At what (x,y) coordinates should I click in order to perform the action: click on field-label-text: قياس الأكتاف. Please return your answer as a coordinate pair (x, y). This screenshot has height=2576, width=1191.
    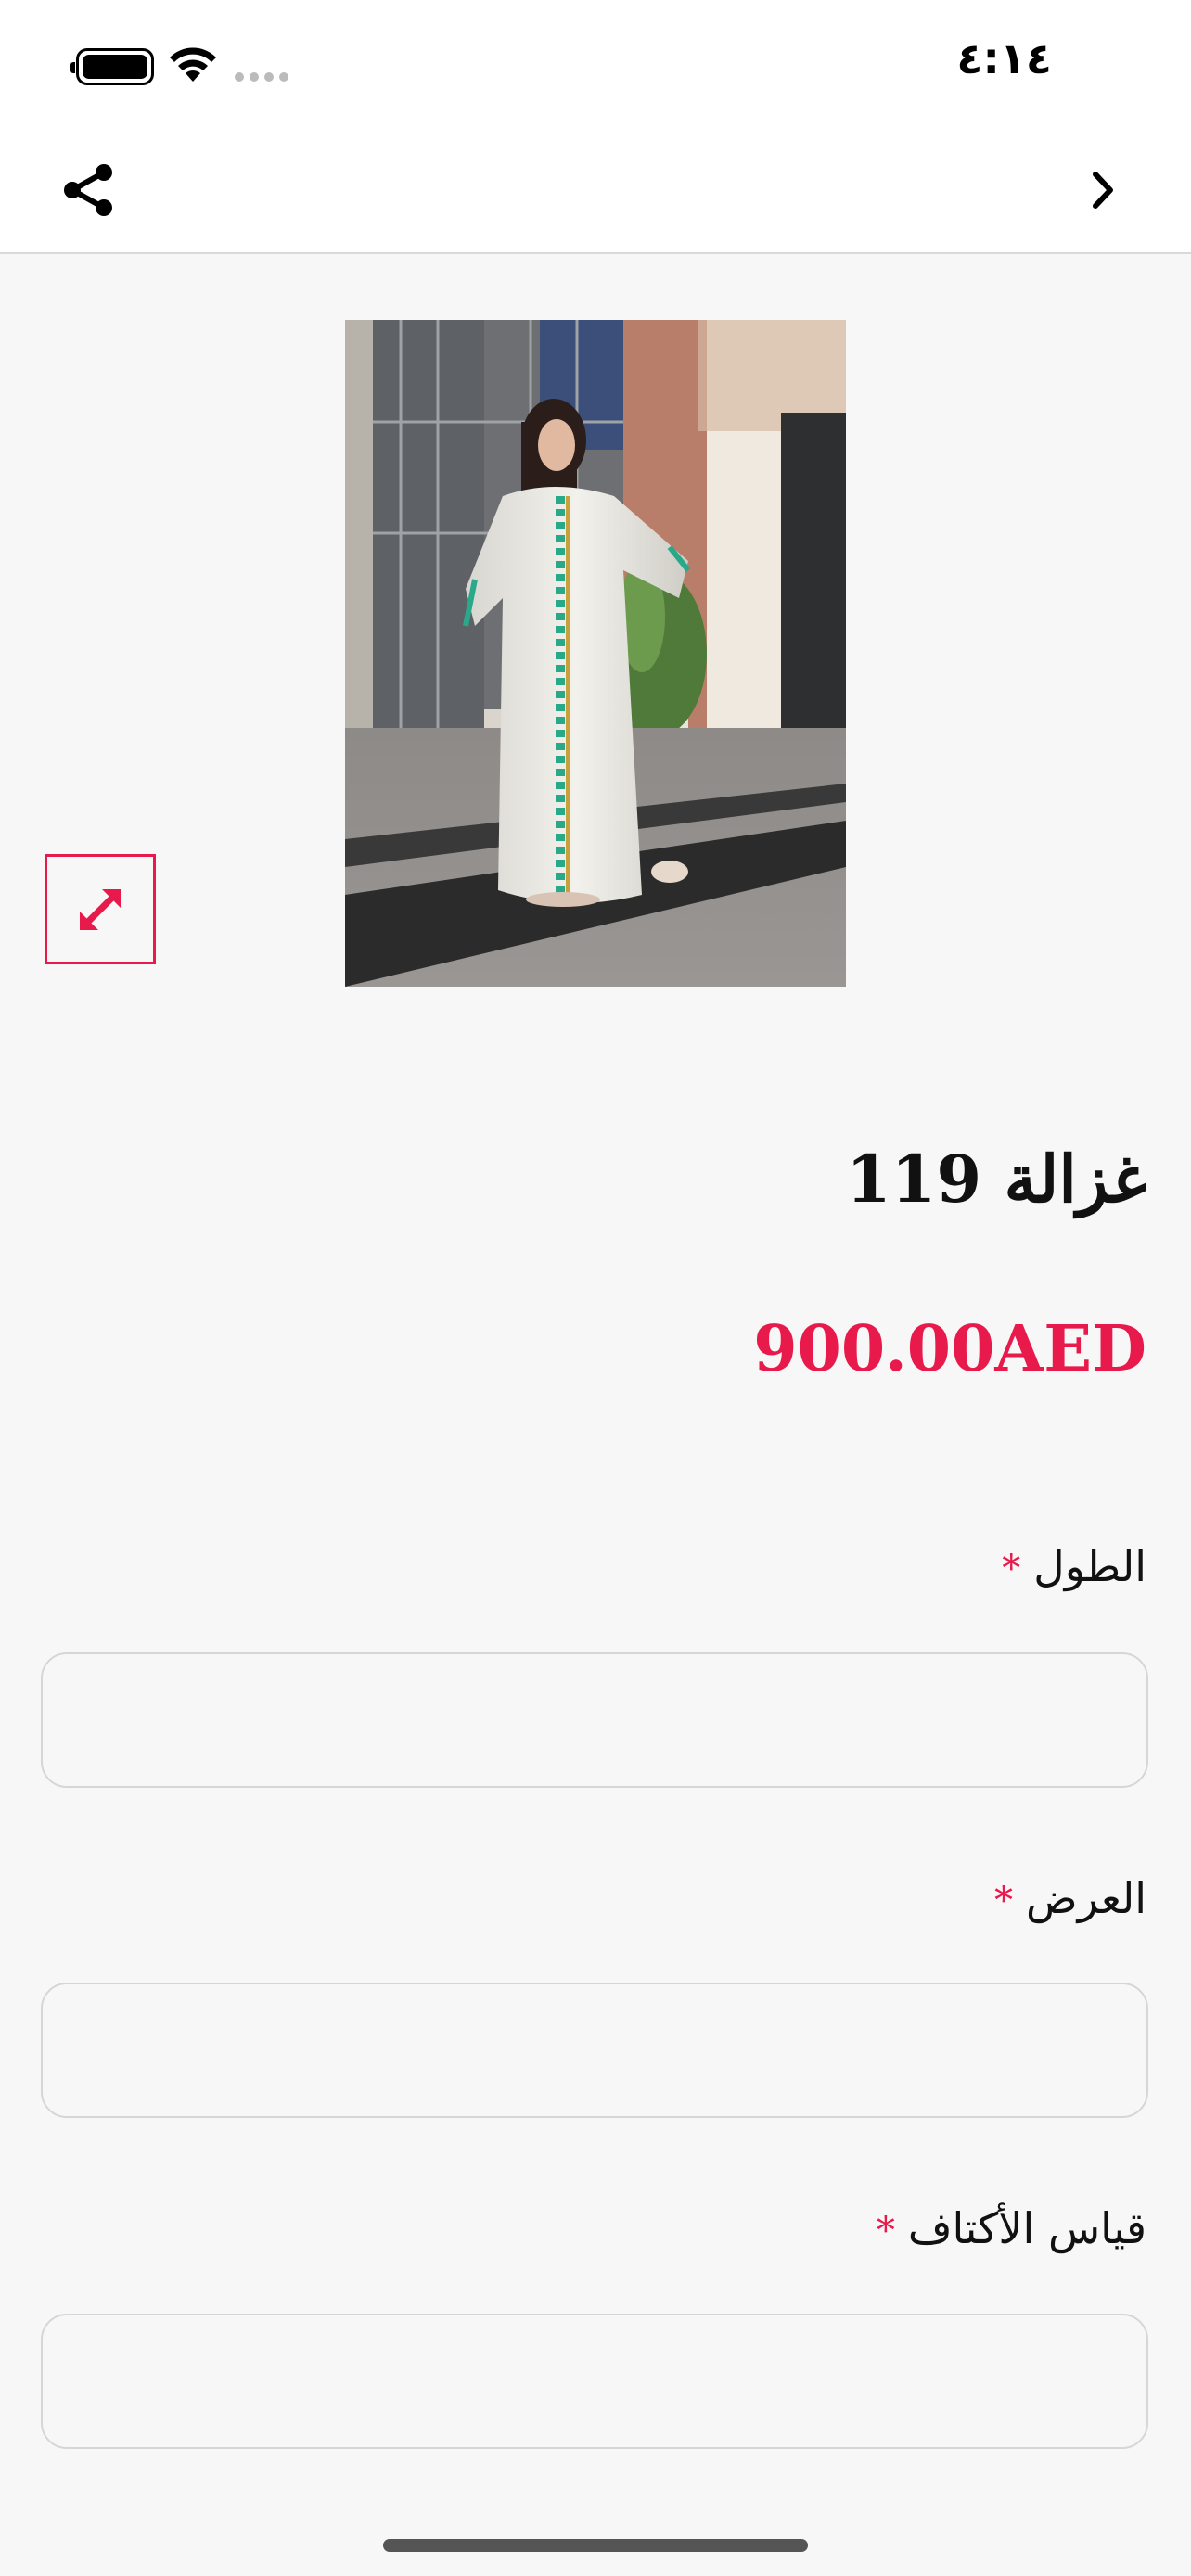
    Looking at the image, I should click on (1026, 2228).